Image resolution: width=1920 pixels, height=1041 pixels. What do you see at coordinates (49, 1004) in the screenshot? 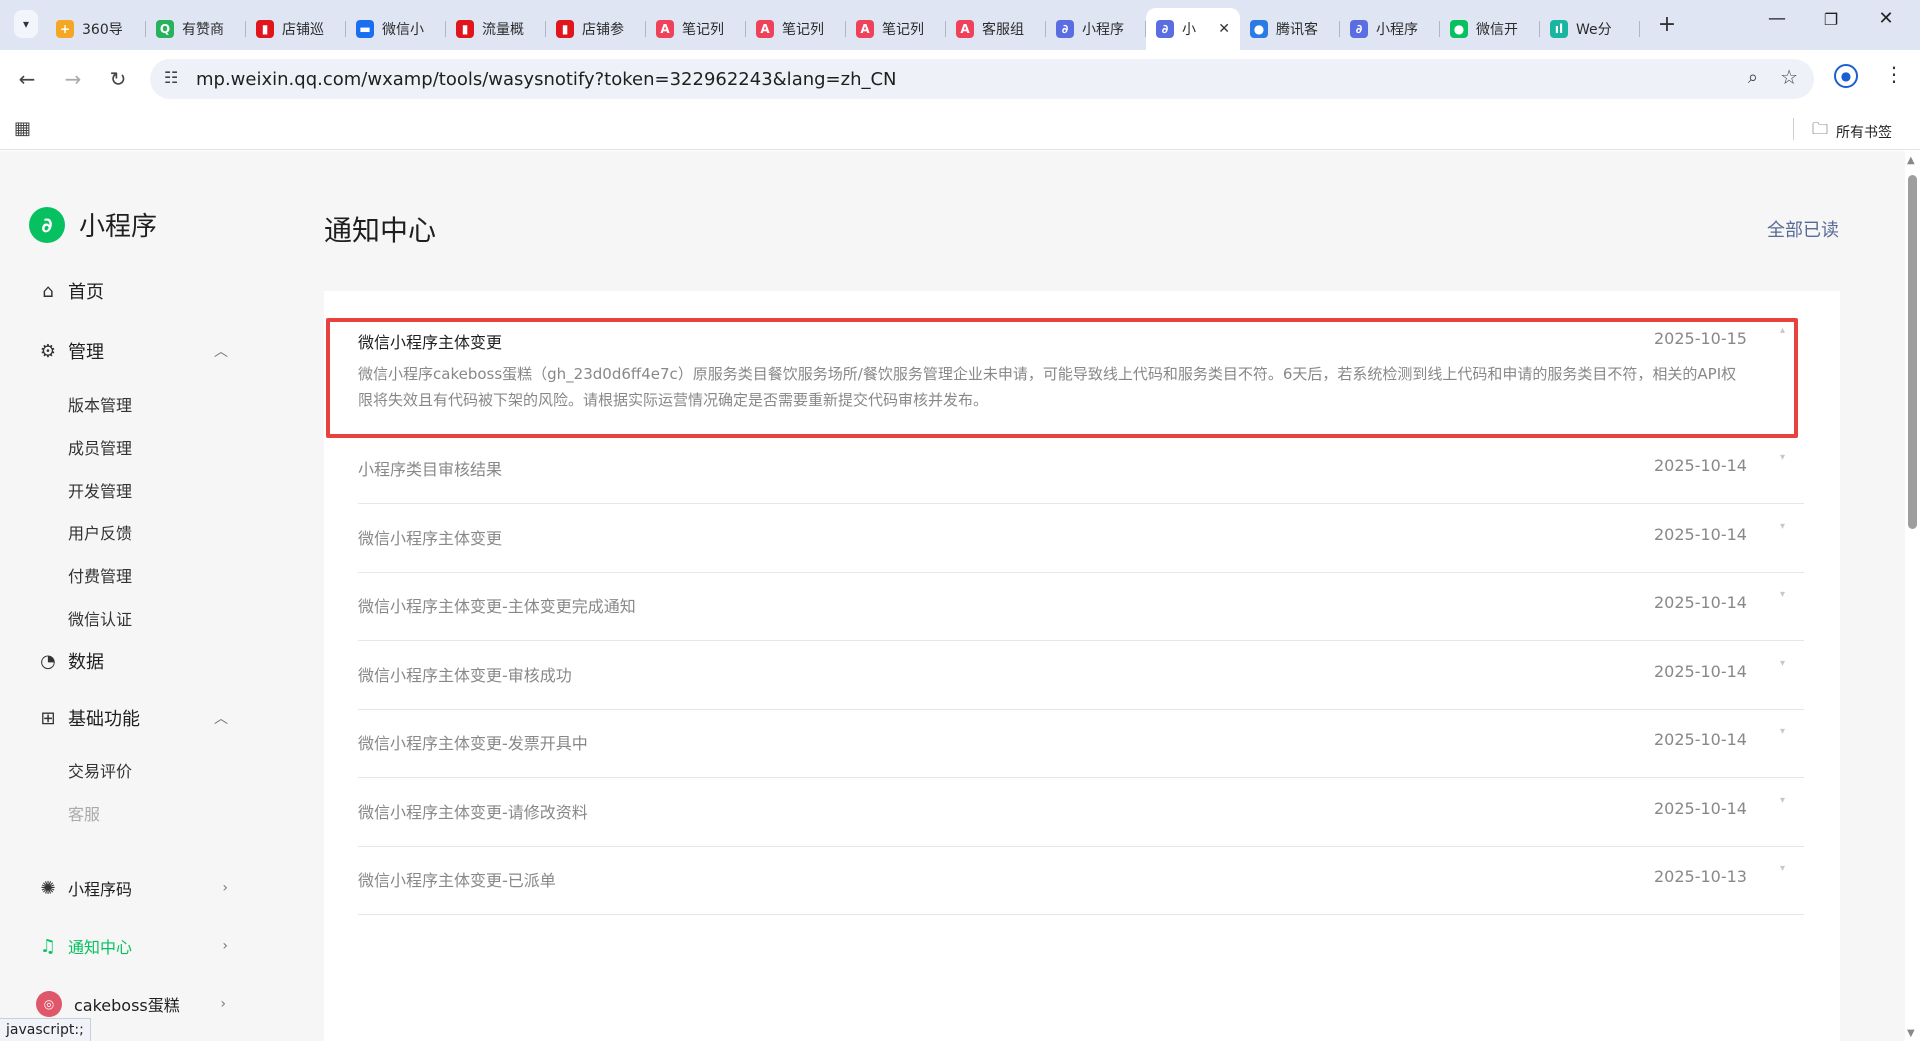
I see `avatar: ◎` at bounding box center [49, 1004].